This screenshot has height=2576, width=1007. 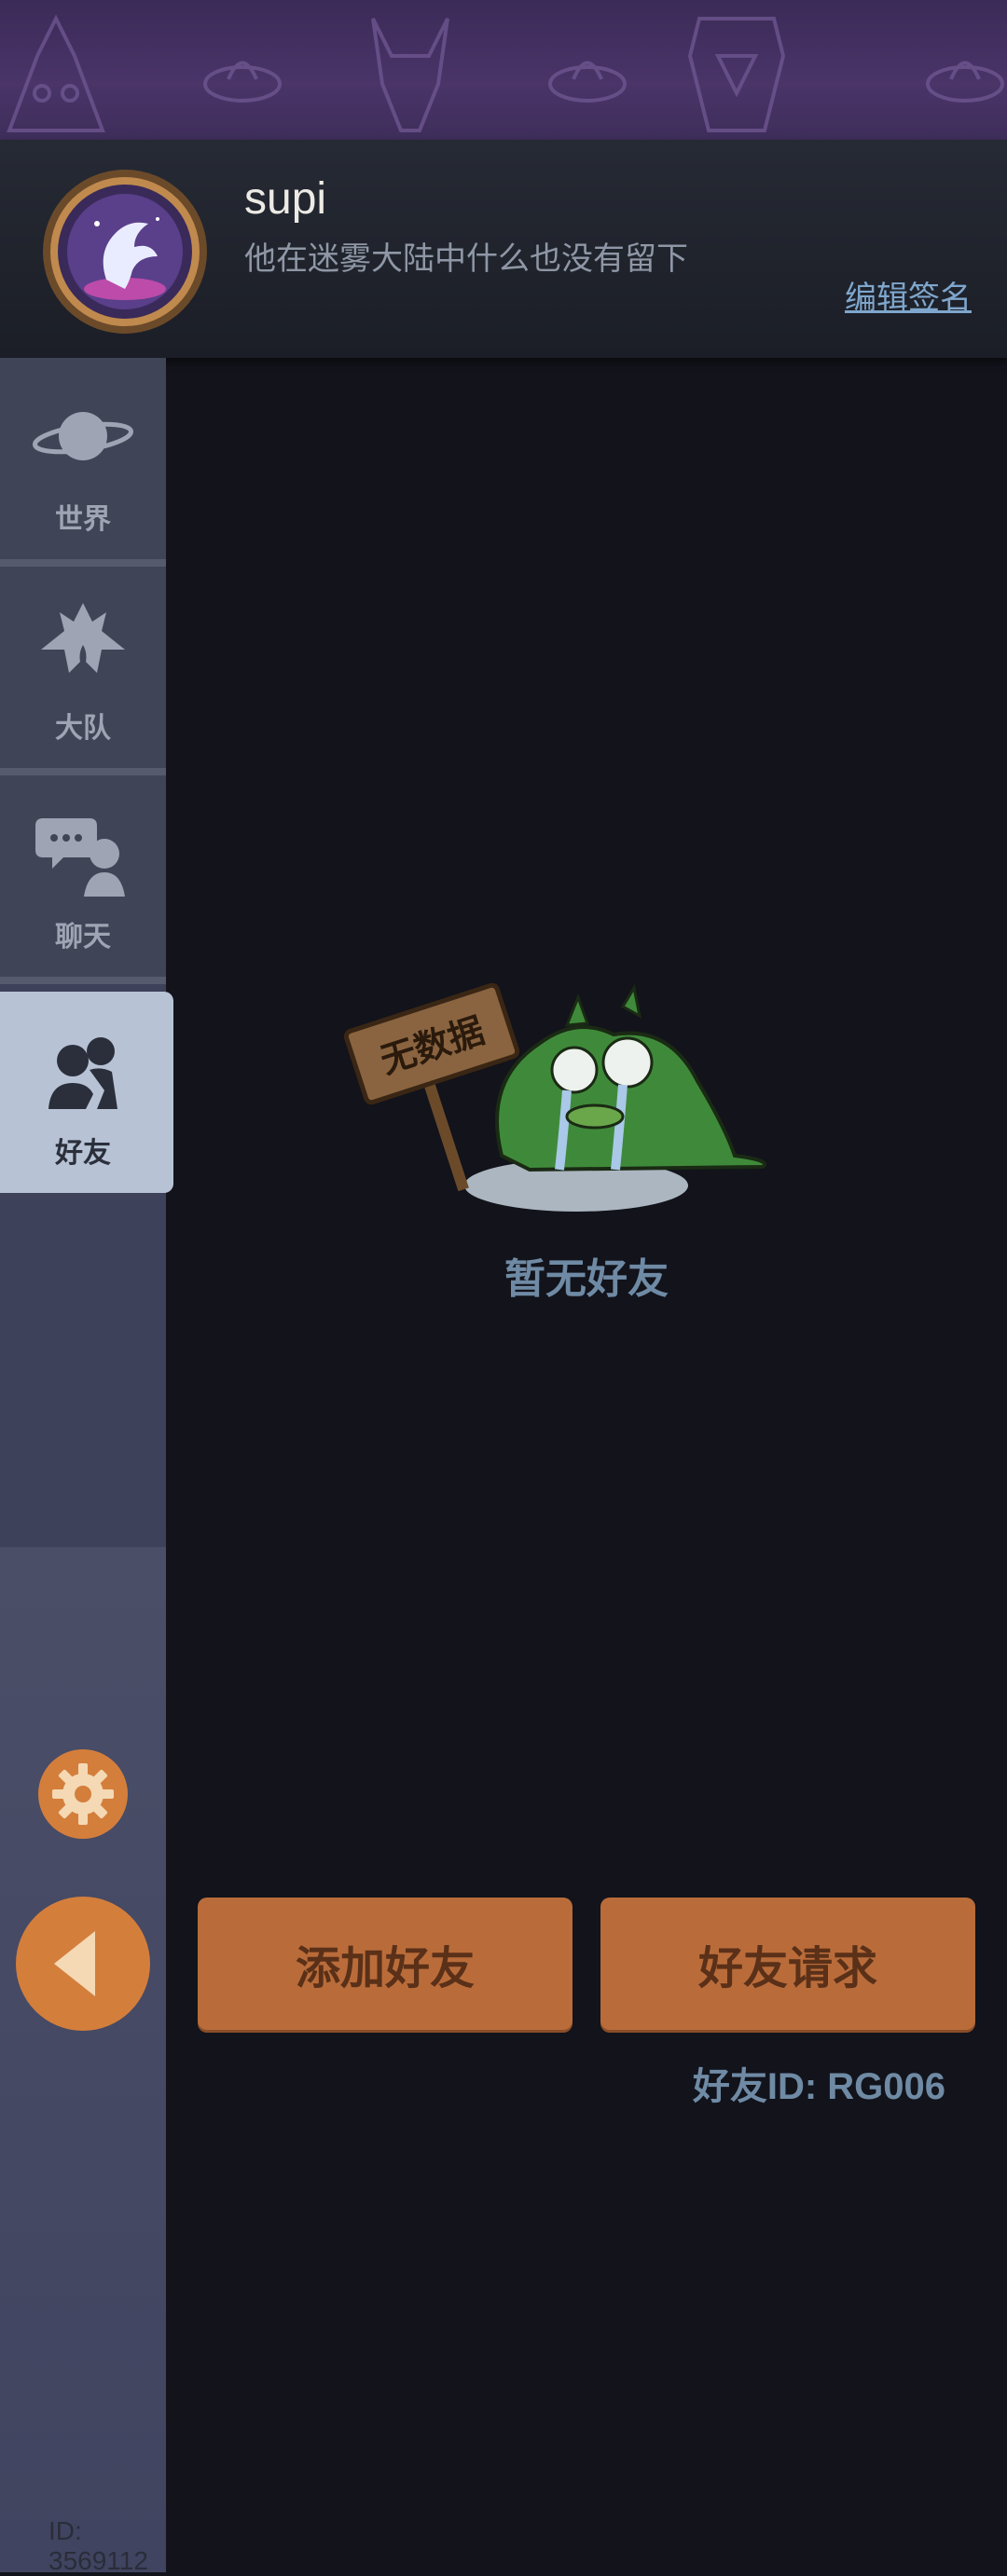 What do you see at coordinates (466, 259) in the screenshot?
I see `signature-text: 他在迷雾大陆中什么也没有留下` at bounding box center [466, 259].